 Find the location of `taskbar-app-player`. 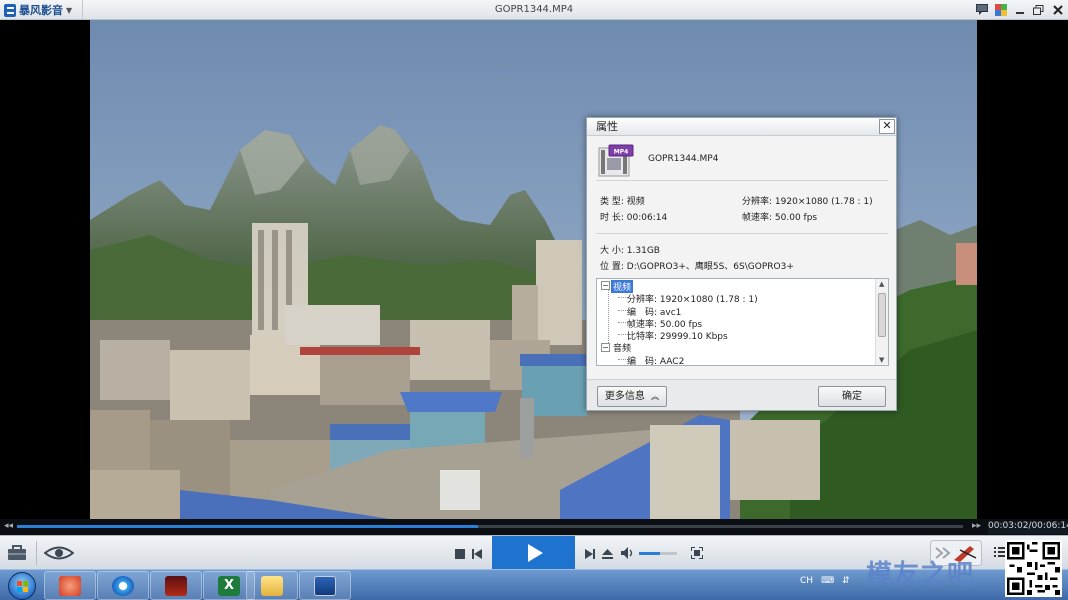

taskbar-app-player is located at coordinates (325, 585).